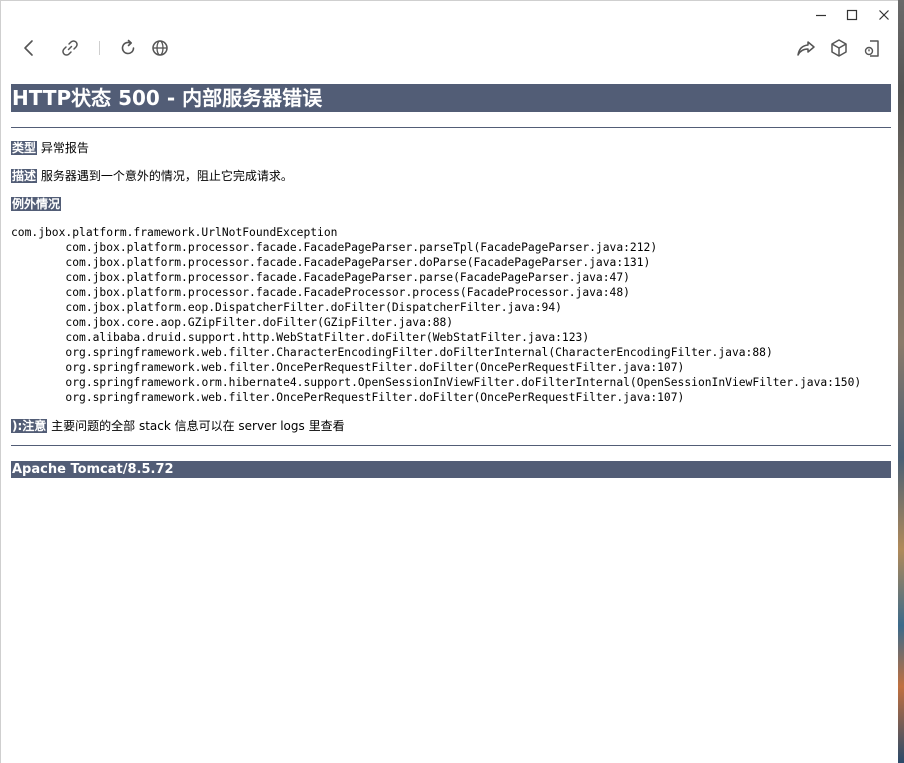 Image resolution: width=904 pixels, height=763 pixels. I want to click on maximize-button, so click(852, 15).